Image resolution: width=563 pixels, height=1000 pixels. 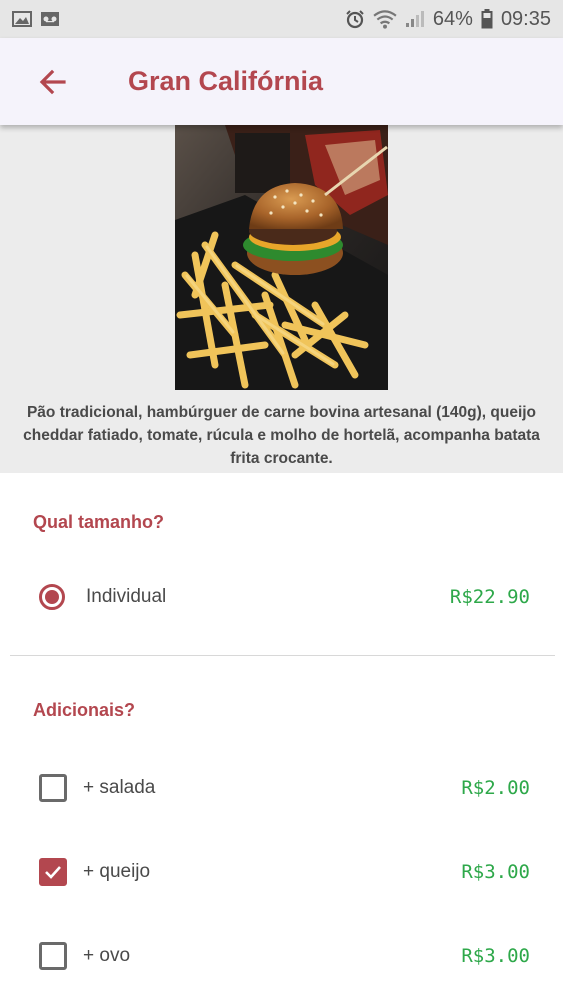 I want to click on battery-percent: 64%, so click(x=452, y=18).